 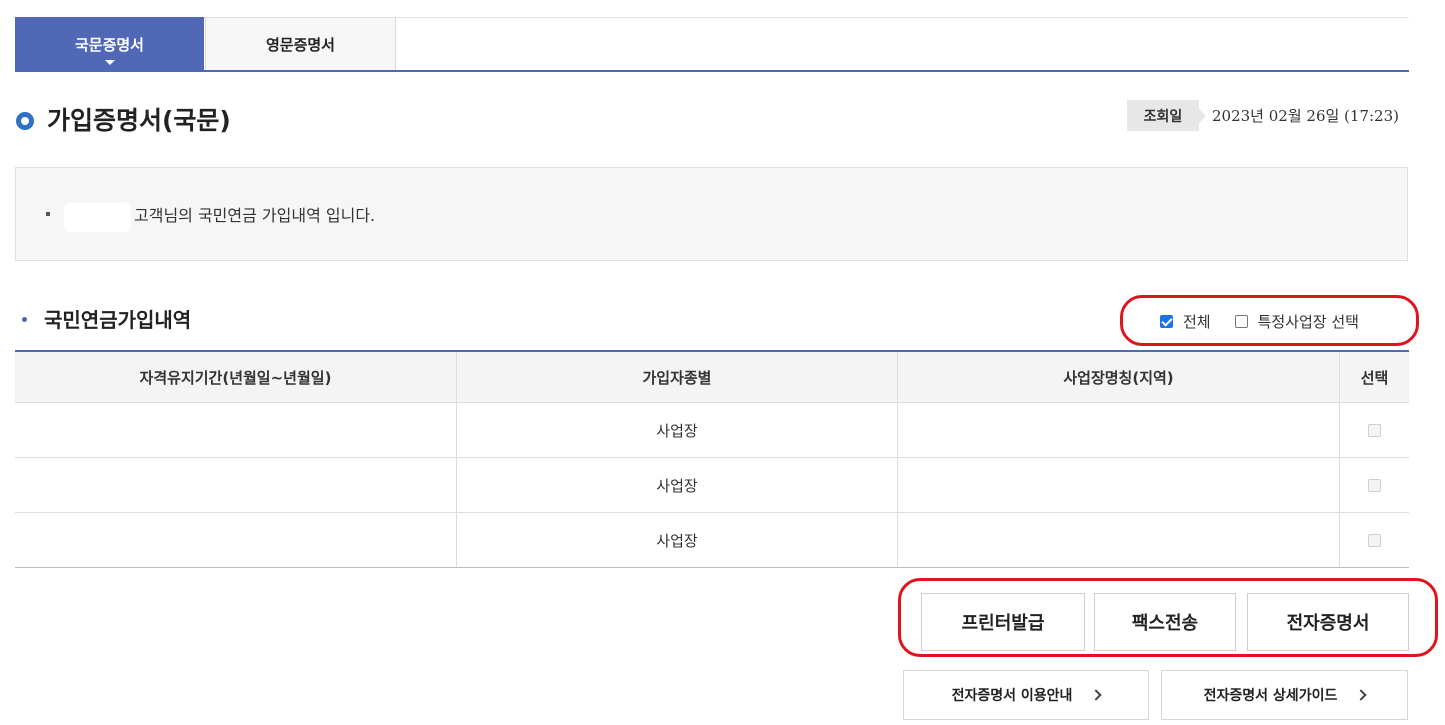 I want to click on tab-english-certificate: 영문증명서, so click(x=300, y=44).